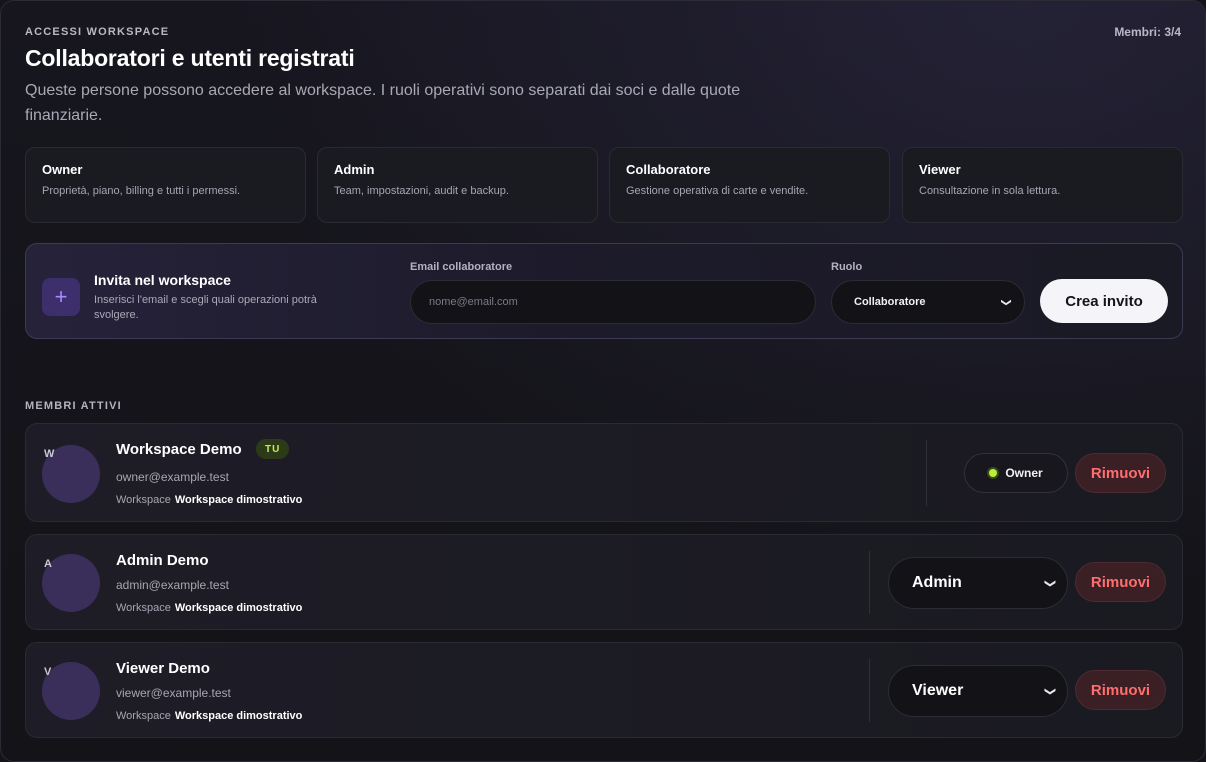  Describe the element at coordinates (1104, 301) in the screenshot. I see `create-invite-button: Crea invito` at that location.